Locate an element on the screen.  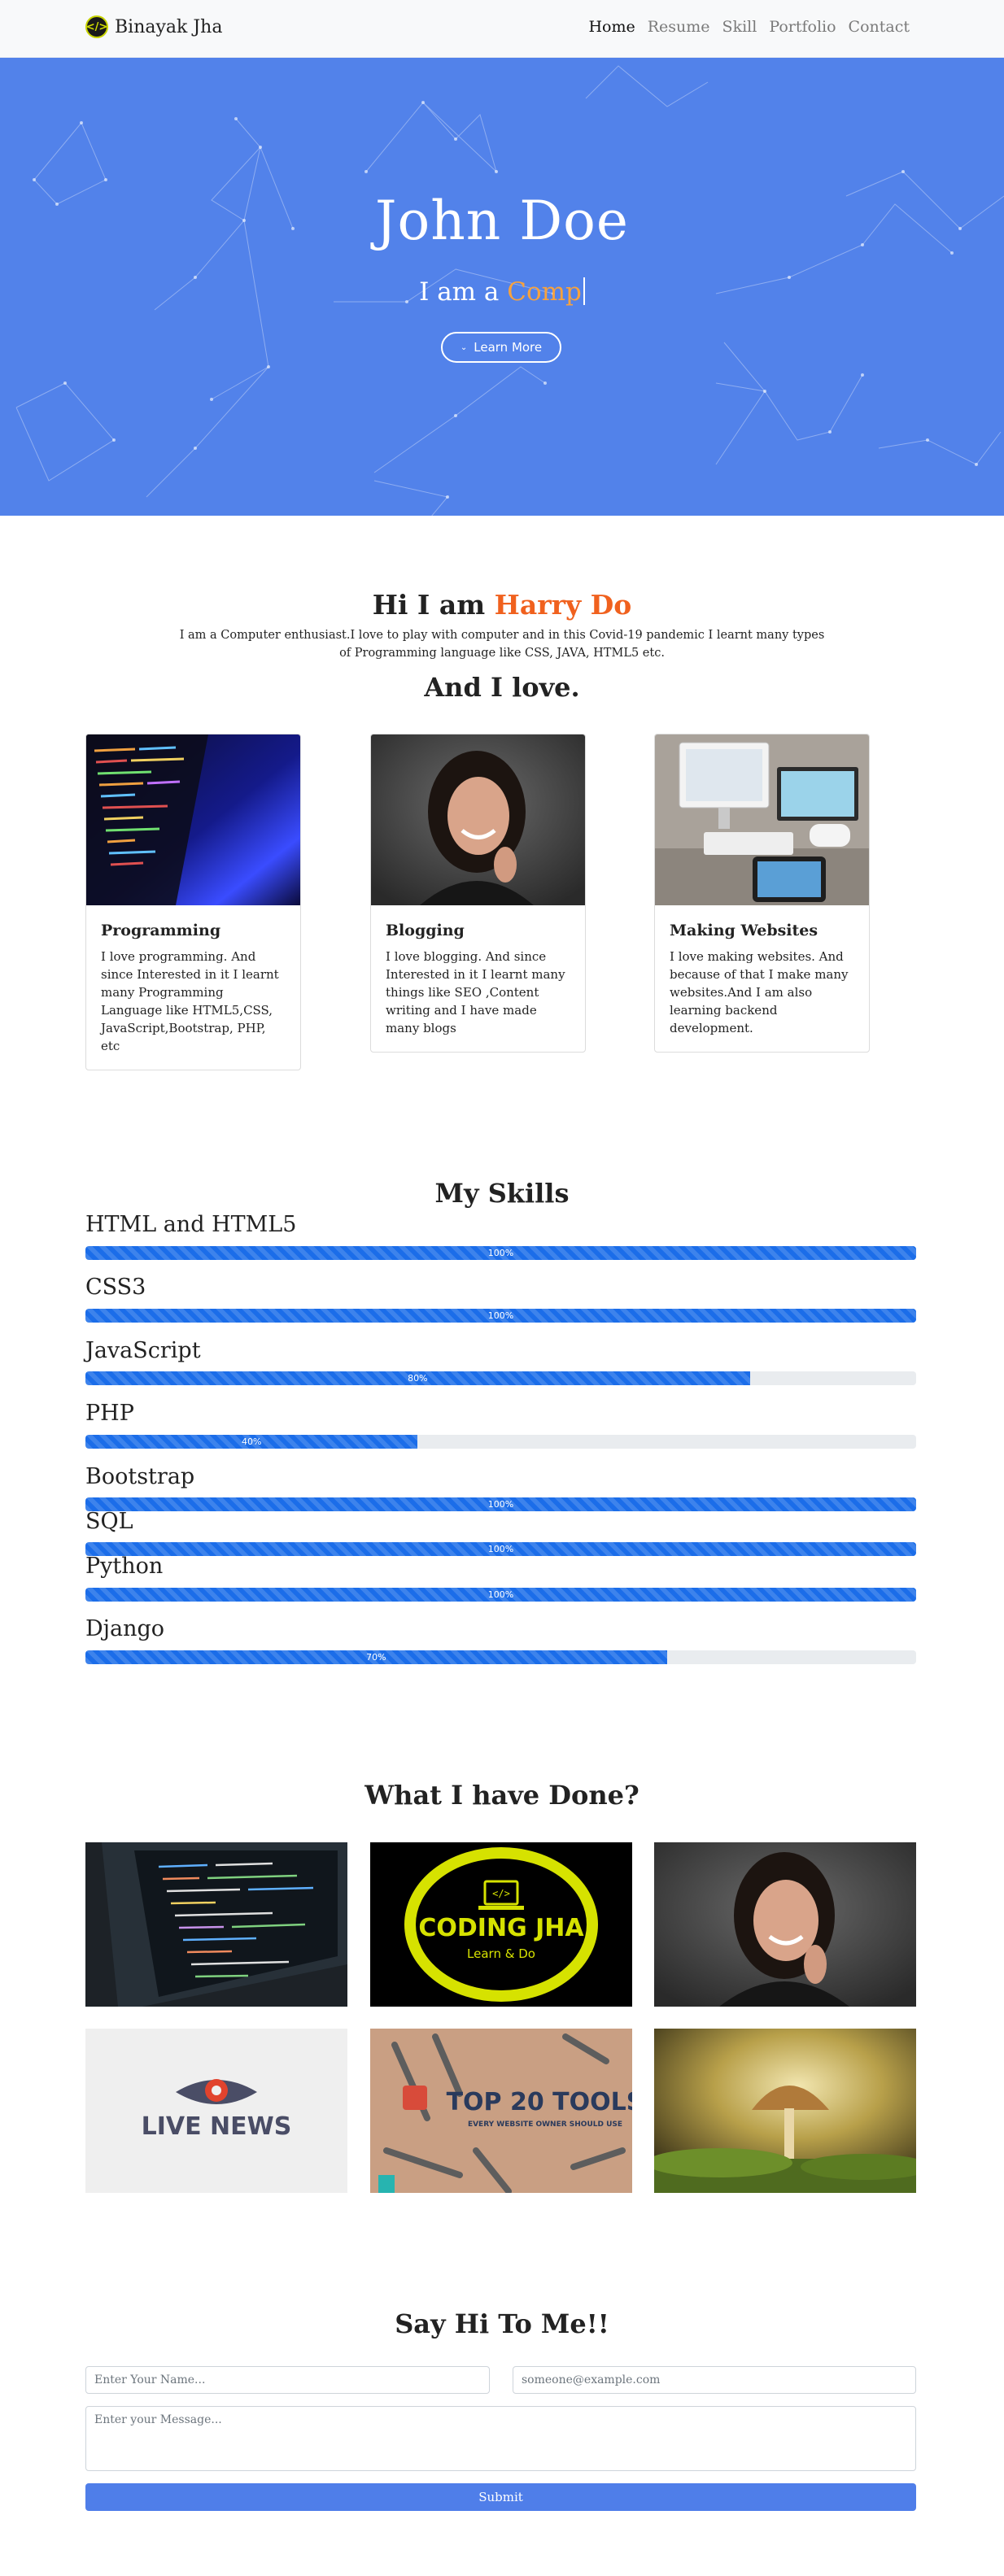
skill-progress-bar: 80% is located at coordinates (500, 1378).